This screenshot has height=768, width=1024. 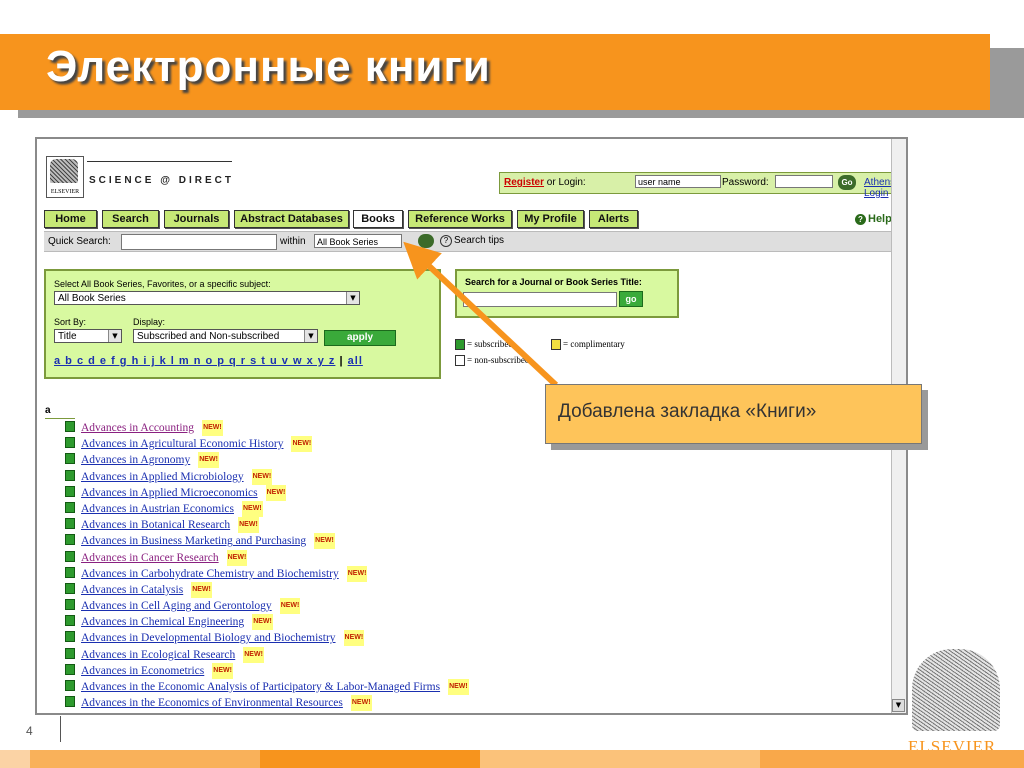 I want to click on quick-search-label: Quick Search:, so click(x=79, y=241).